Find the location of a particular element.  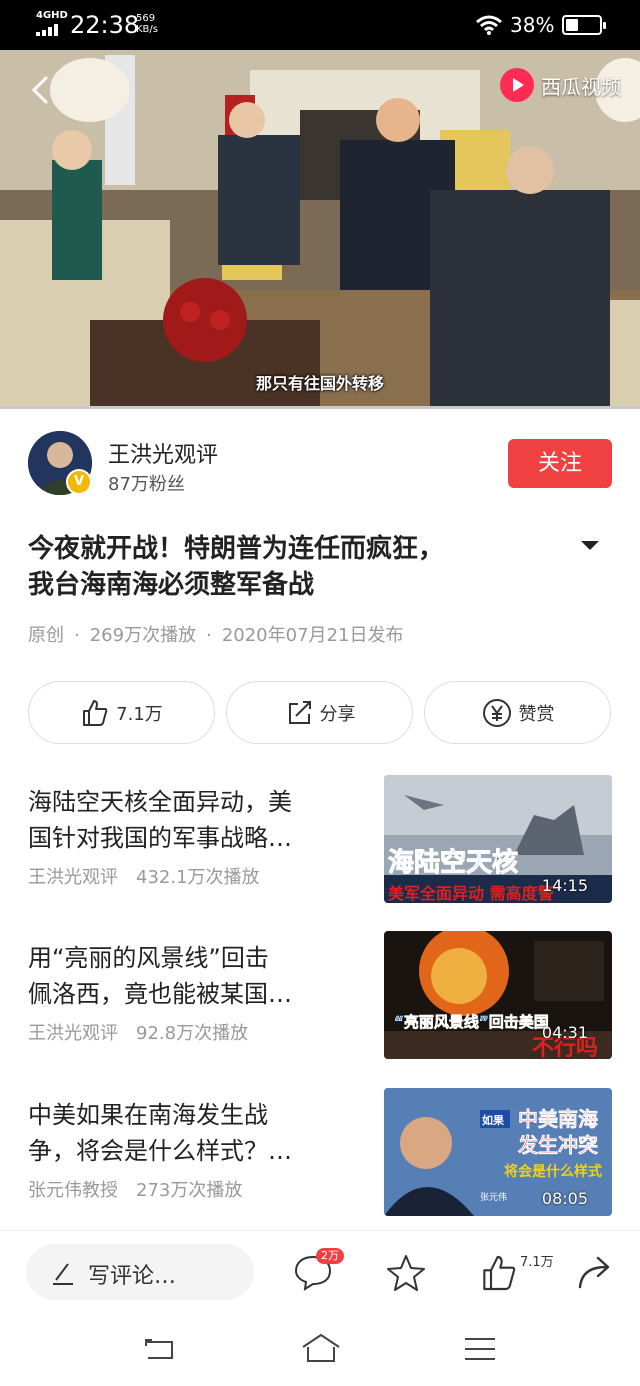

video-duration: 04:31 is located at coordinates (564, 1032).